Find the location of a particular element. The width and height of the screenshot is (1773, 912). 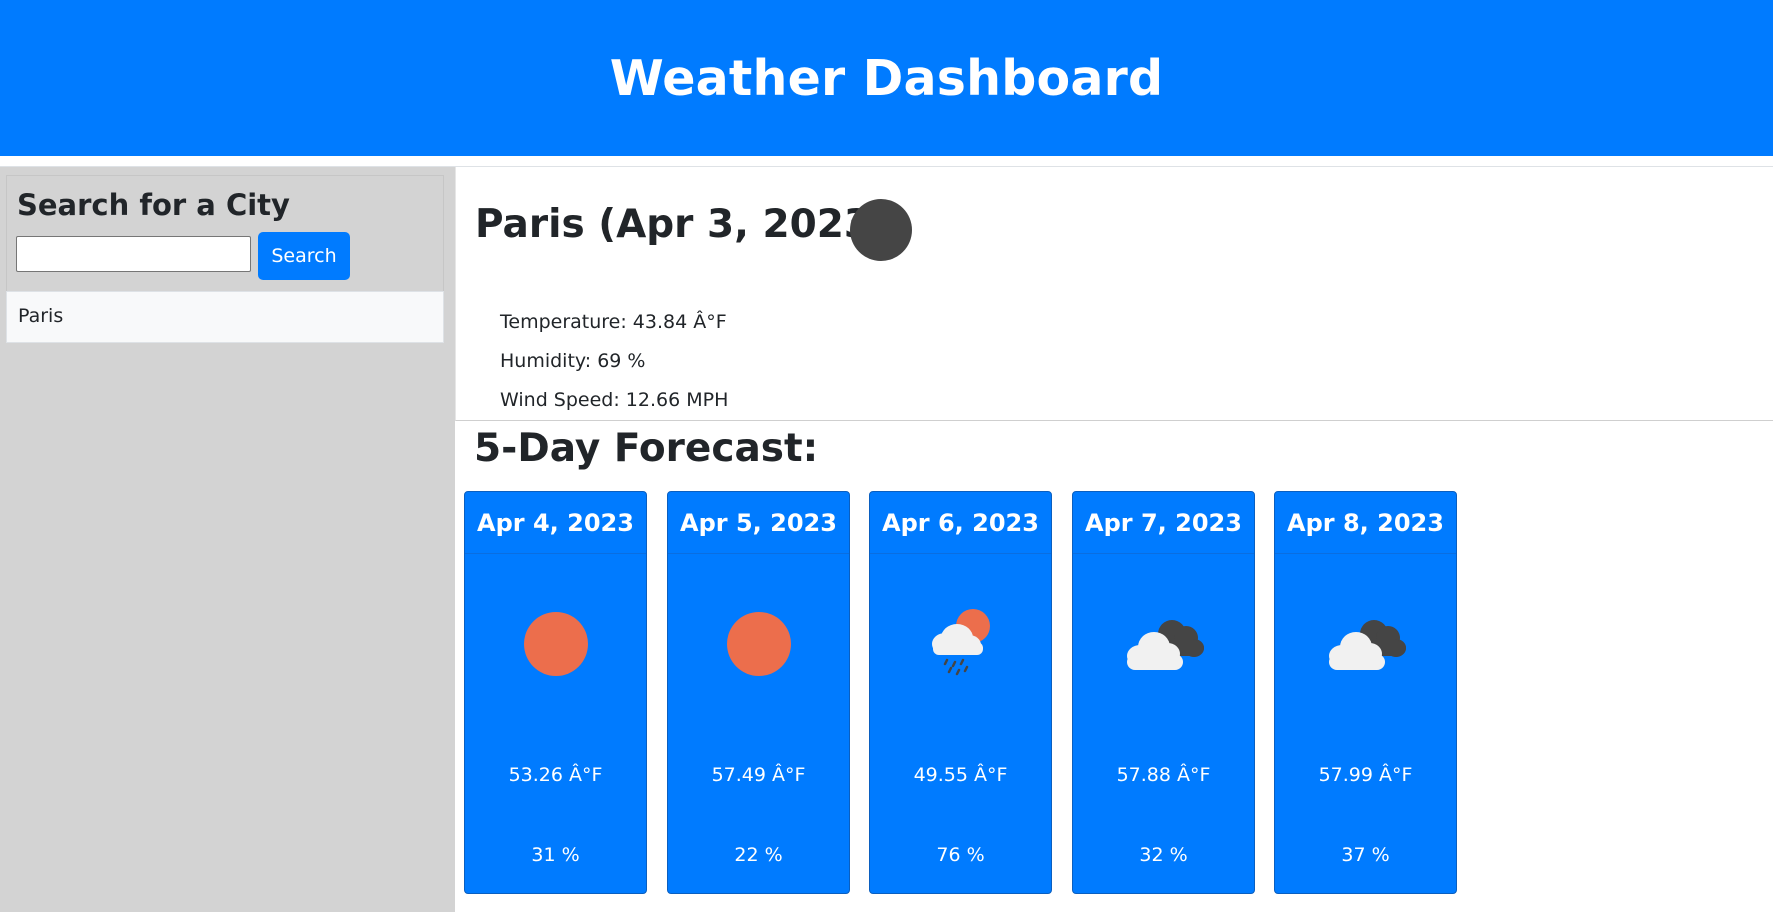

forecast-card: Apr 6, 2023 49.55 Â°F 76 % is located at coordinates (960, 692).